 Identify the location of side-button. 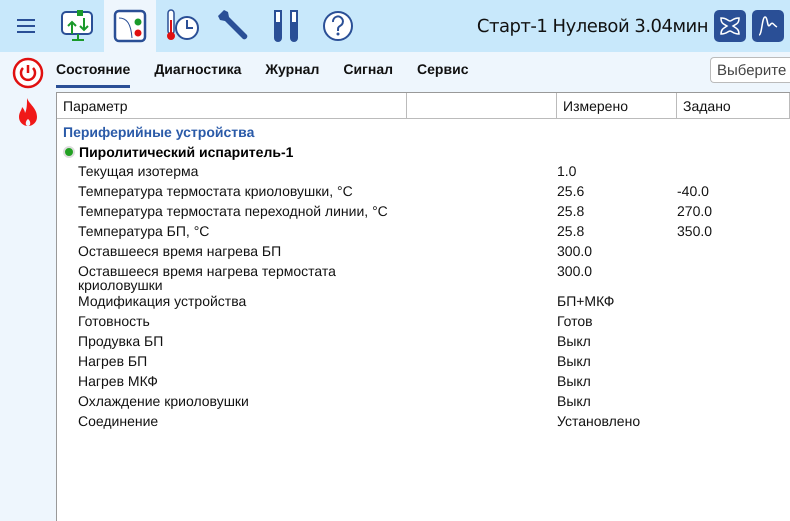
(28, 73).